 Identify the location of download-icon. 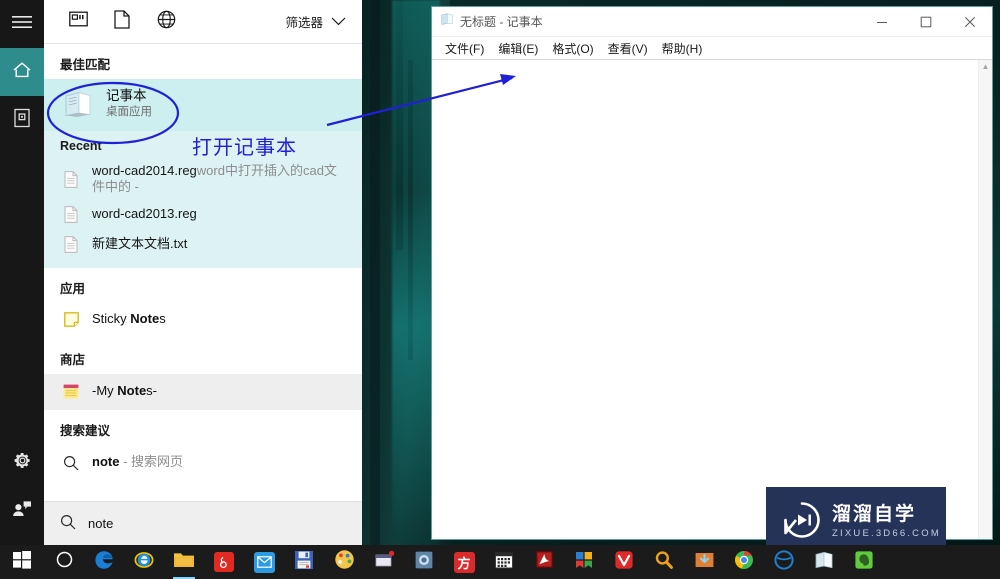
(704, 562).